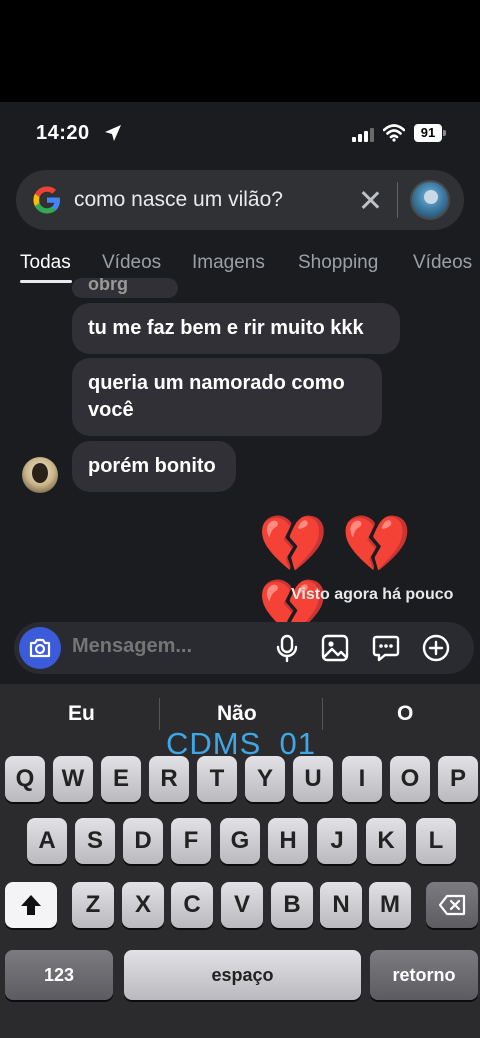 The image size is (480, 1038). I want to click on shift-arrow-icon, so click(31, 905).